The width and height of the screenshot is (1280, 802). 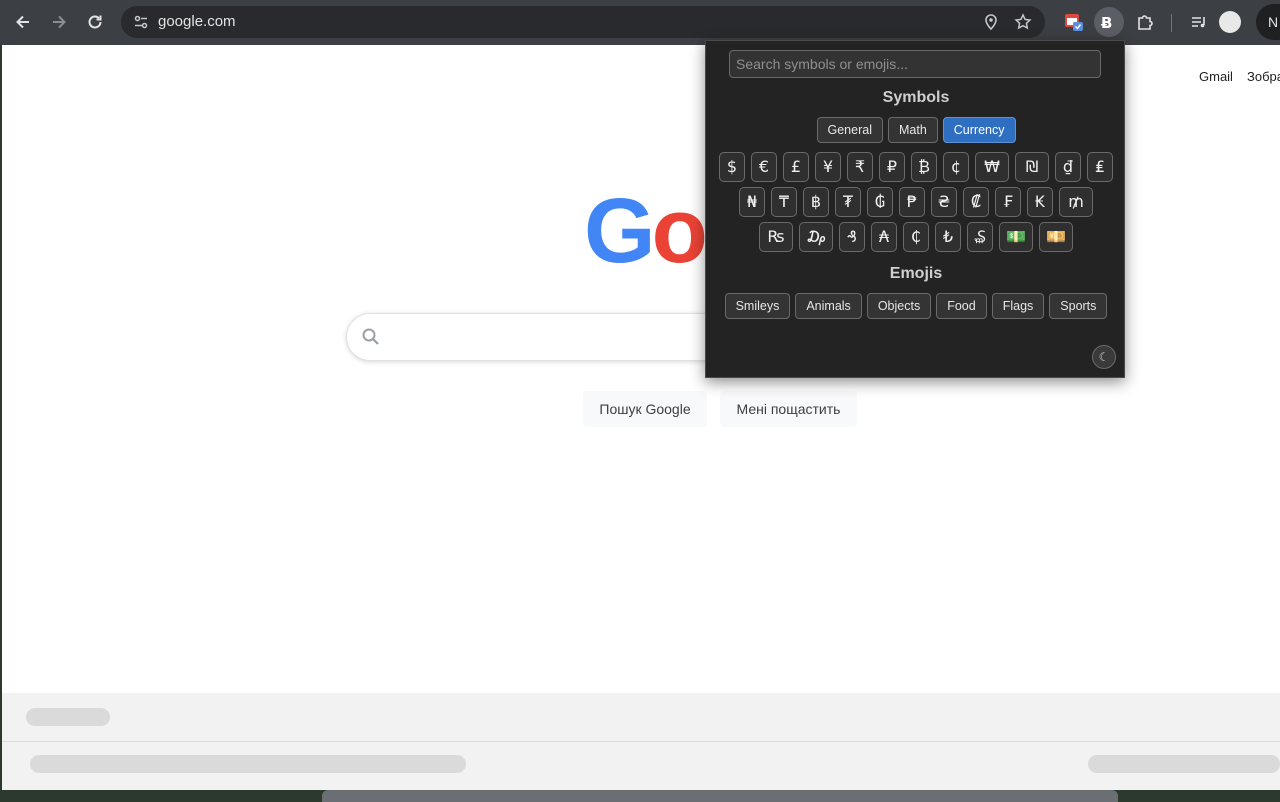 I want to click on forward-button, so click(x=59, y=22).